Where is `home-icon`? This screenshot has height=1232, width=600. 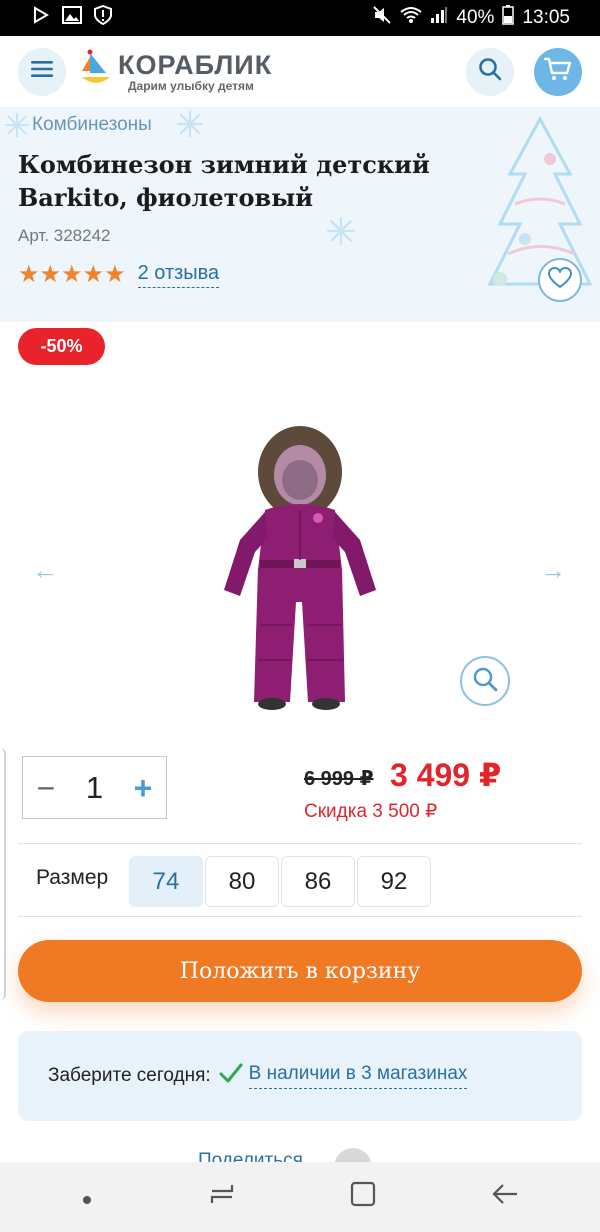
home-icon is located at coordinates (363, 1197).